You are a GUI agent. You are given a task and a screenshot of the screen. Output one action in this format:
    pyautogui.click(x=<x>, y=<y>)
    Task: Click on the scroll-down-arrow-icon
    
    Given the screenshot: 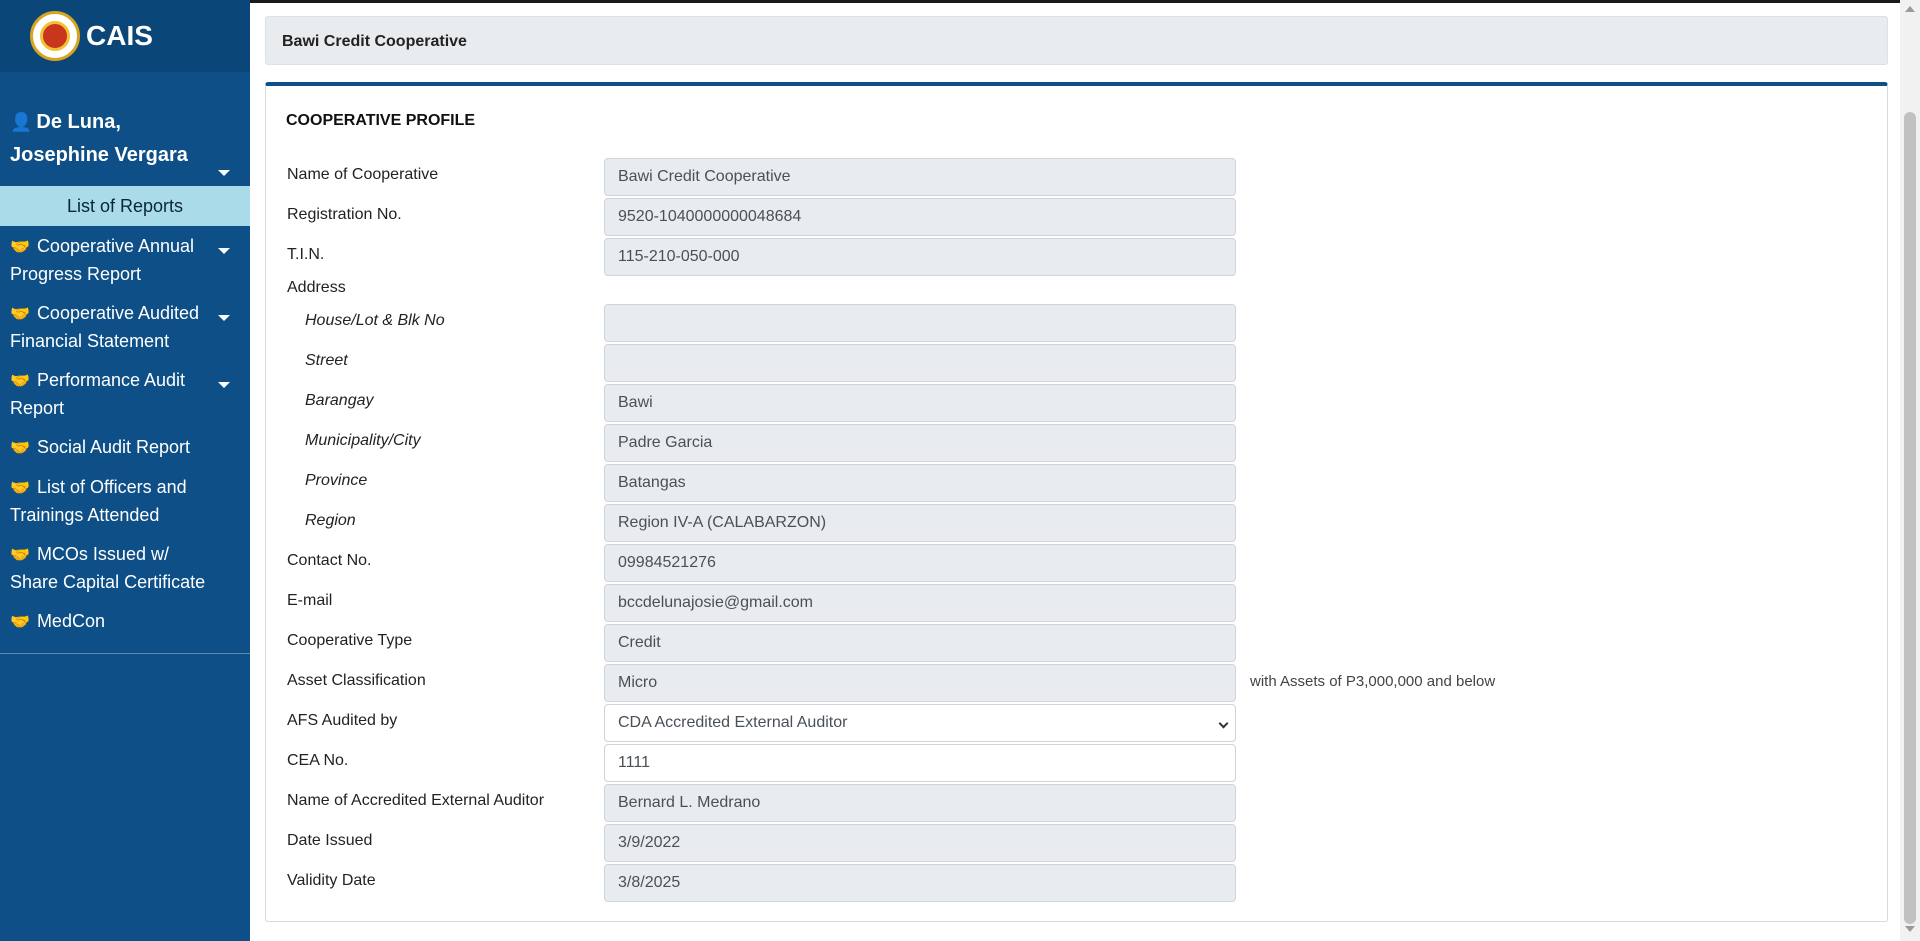 What is the action you would take?
    pyautogui.click(x=1910, y=929)
    